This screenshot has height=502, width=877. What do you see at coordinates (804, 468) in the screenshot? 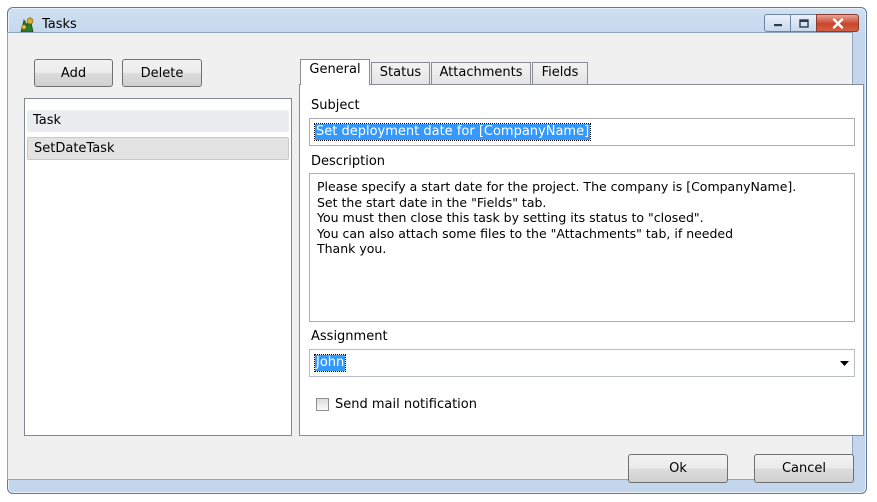
I see `cancel-button: Cancel` at bounding box center [804, 468].